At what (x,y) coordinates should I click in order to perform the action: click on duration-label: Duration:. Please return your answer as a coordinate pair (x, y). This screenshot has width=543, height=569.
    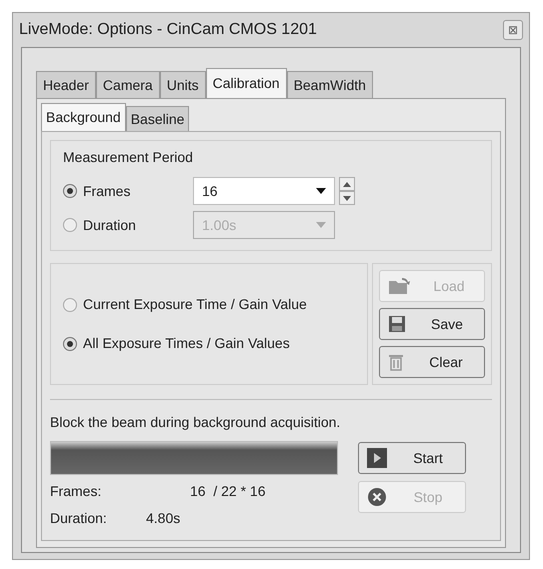
    Looking at the image, I should click on (79, 518).